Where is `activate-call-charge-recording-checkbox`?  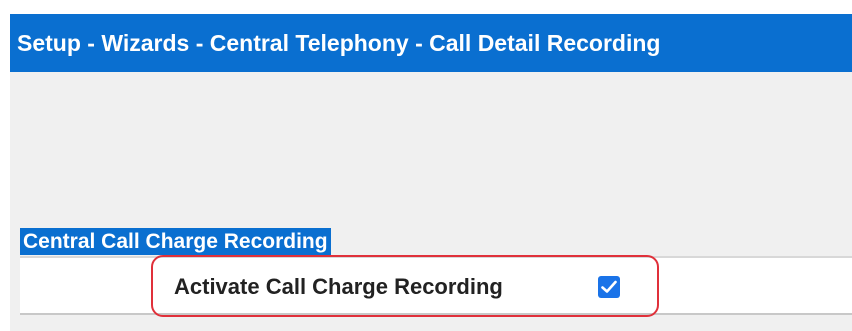
activate-call-charge-recording-checkbox is located at coordinates (609, 287).